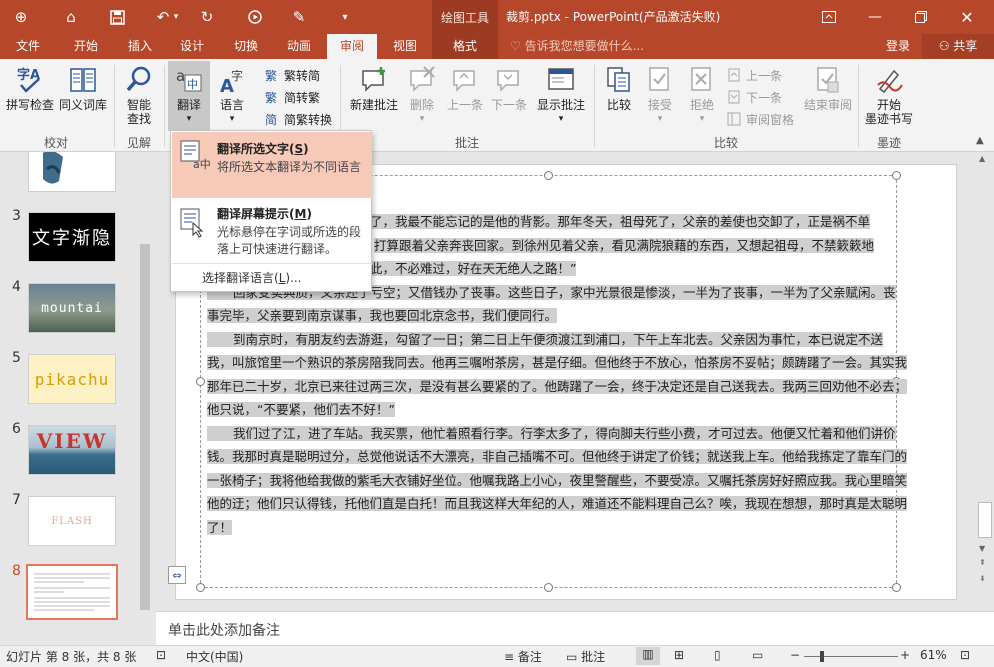  I want to click on zoom-slider, so click(851, 656).